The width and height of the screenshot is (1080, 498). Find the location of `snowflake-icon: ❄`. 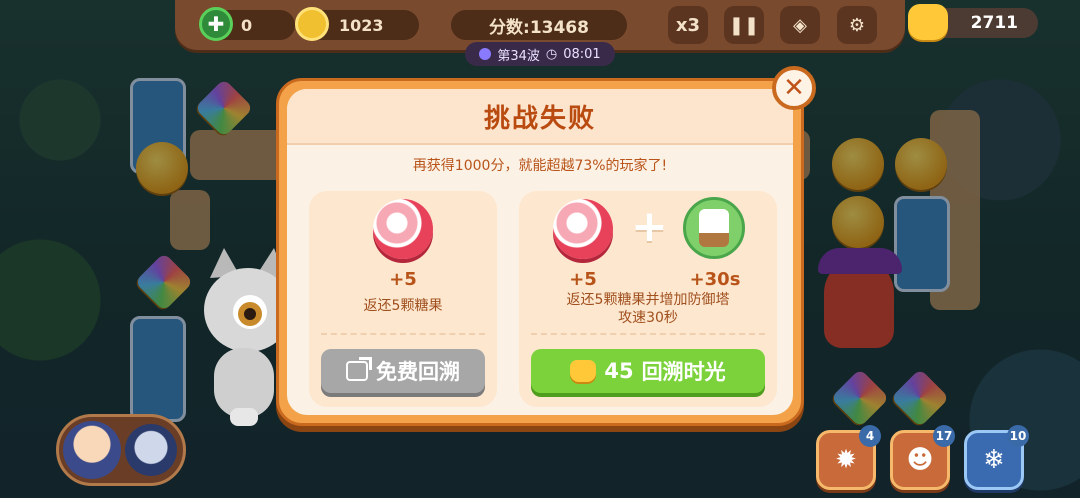

snowflake-icon: ❄ is located at coordinates (994, 460).